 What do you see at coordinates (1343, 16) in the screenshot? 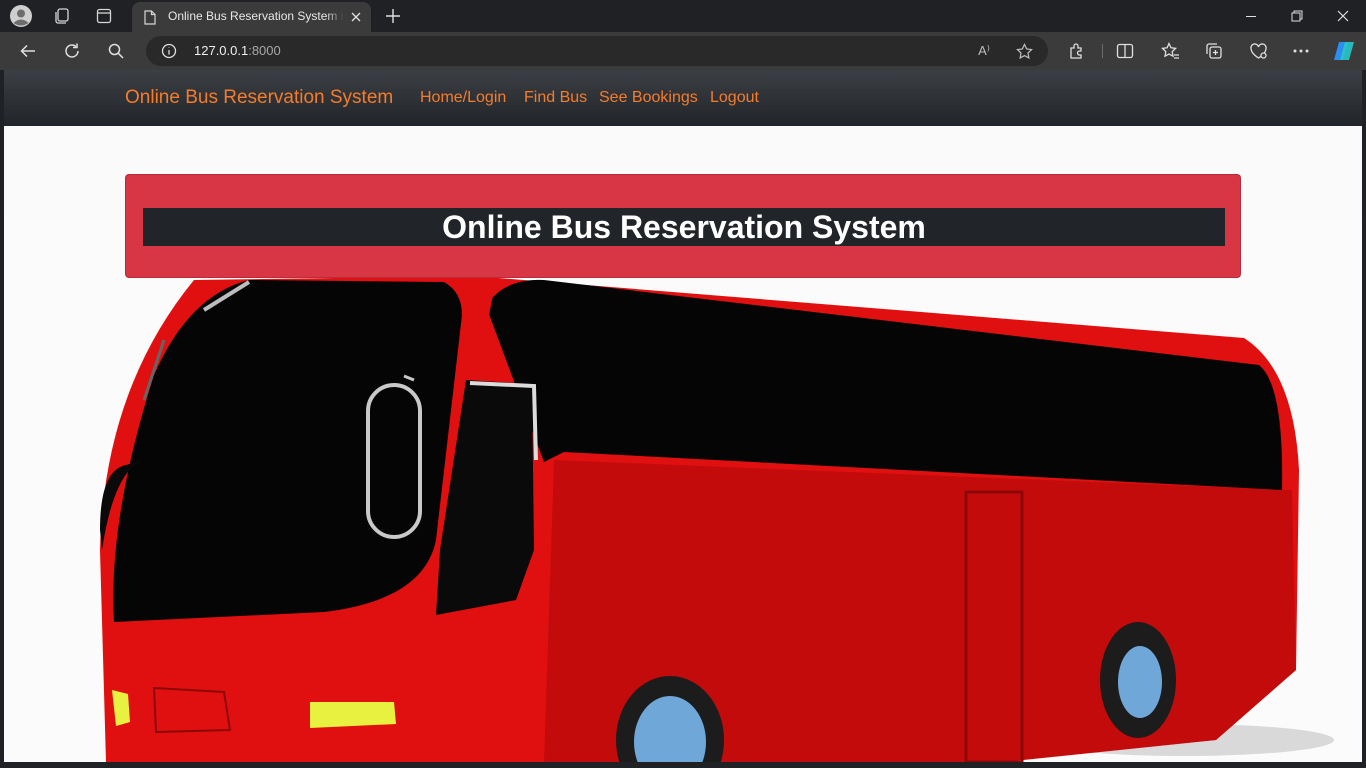
I see `close-window-icon` at bounding box center [1343, 16].